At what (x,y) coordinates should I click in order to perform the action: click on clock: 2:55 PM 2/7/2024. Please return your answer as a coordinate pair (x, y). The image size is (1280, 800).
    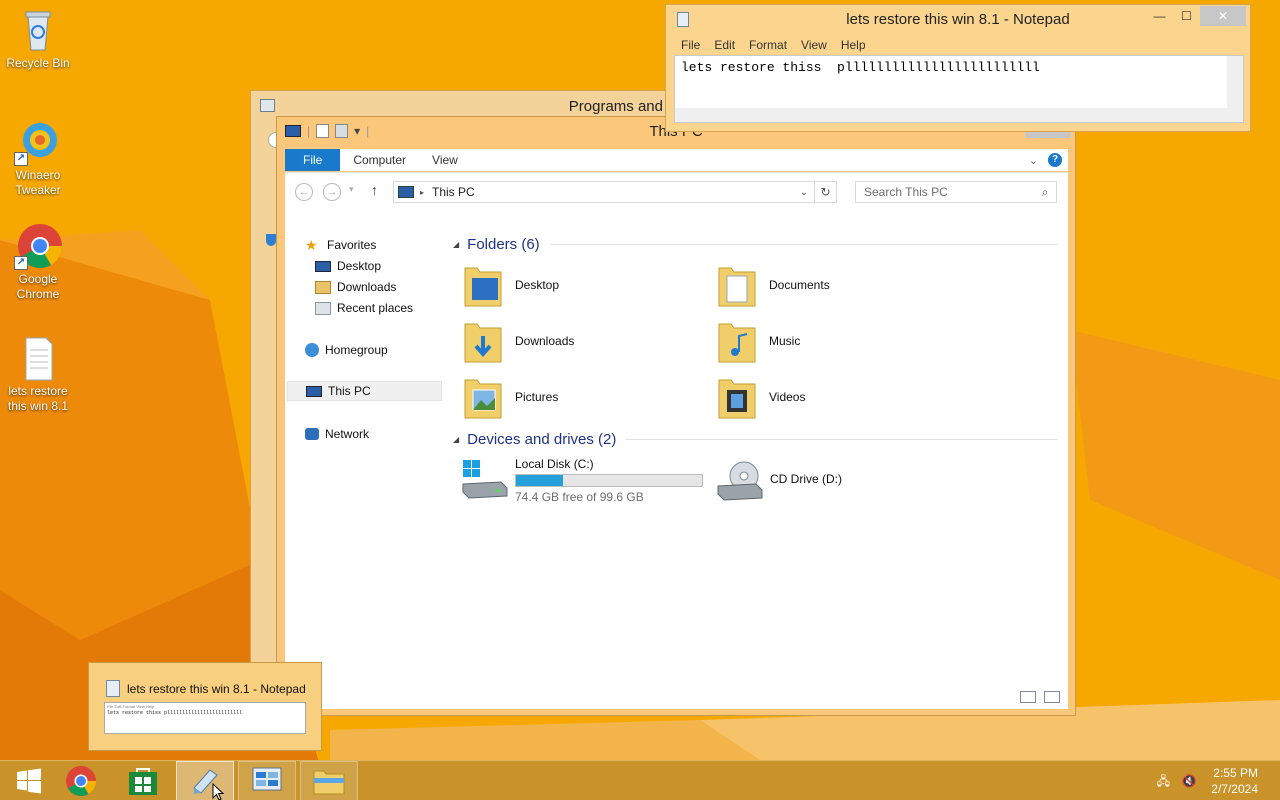
    Looking at the image, I should click on (1245, 781).